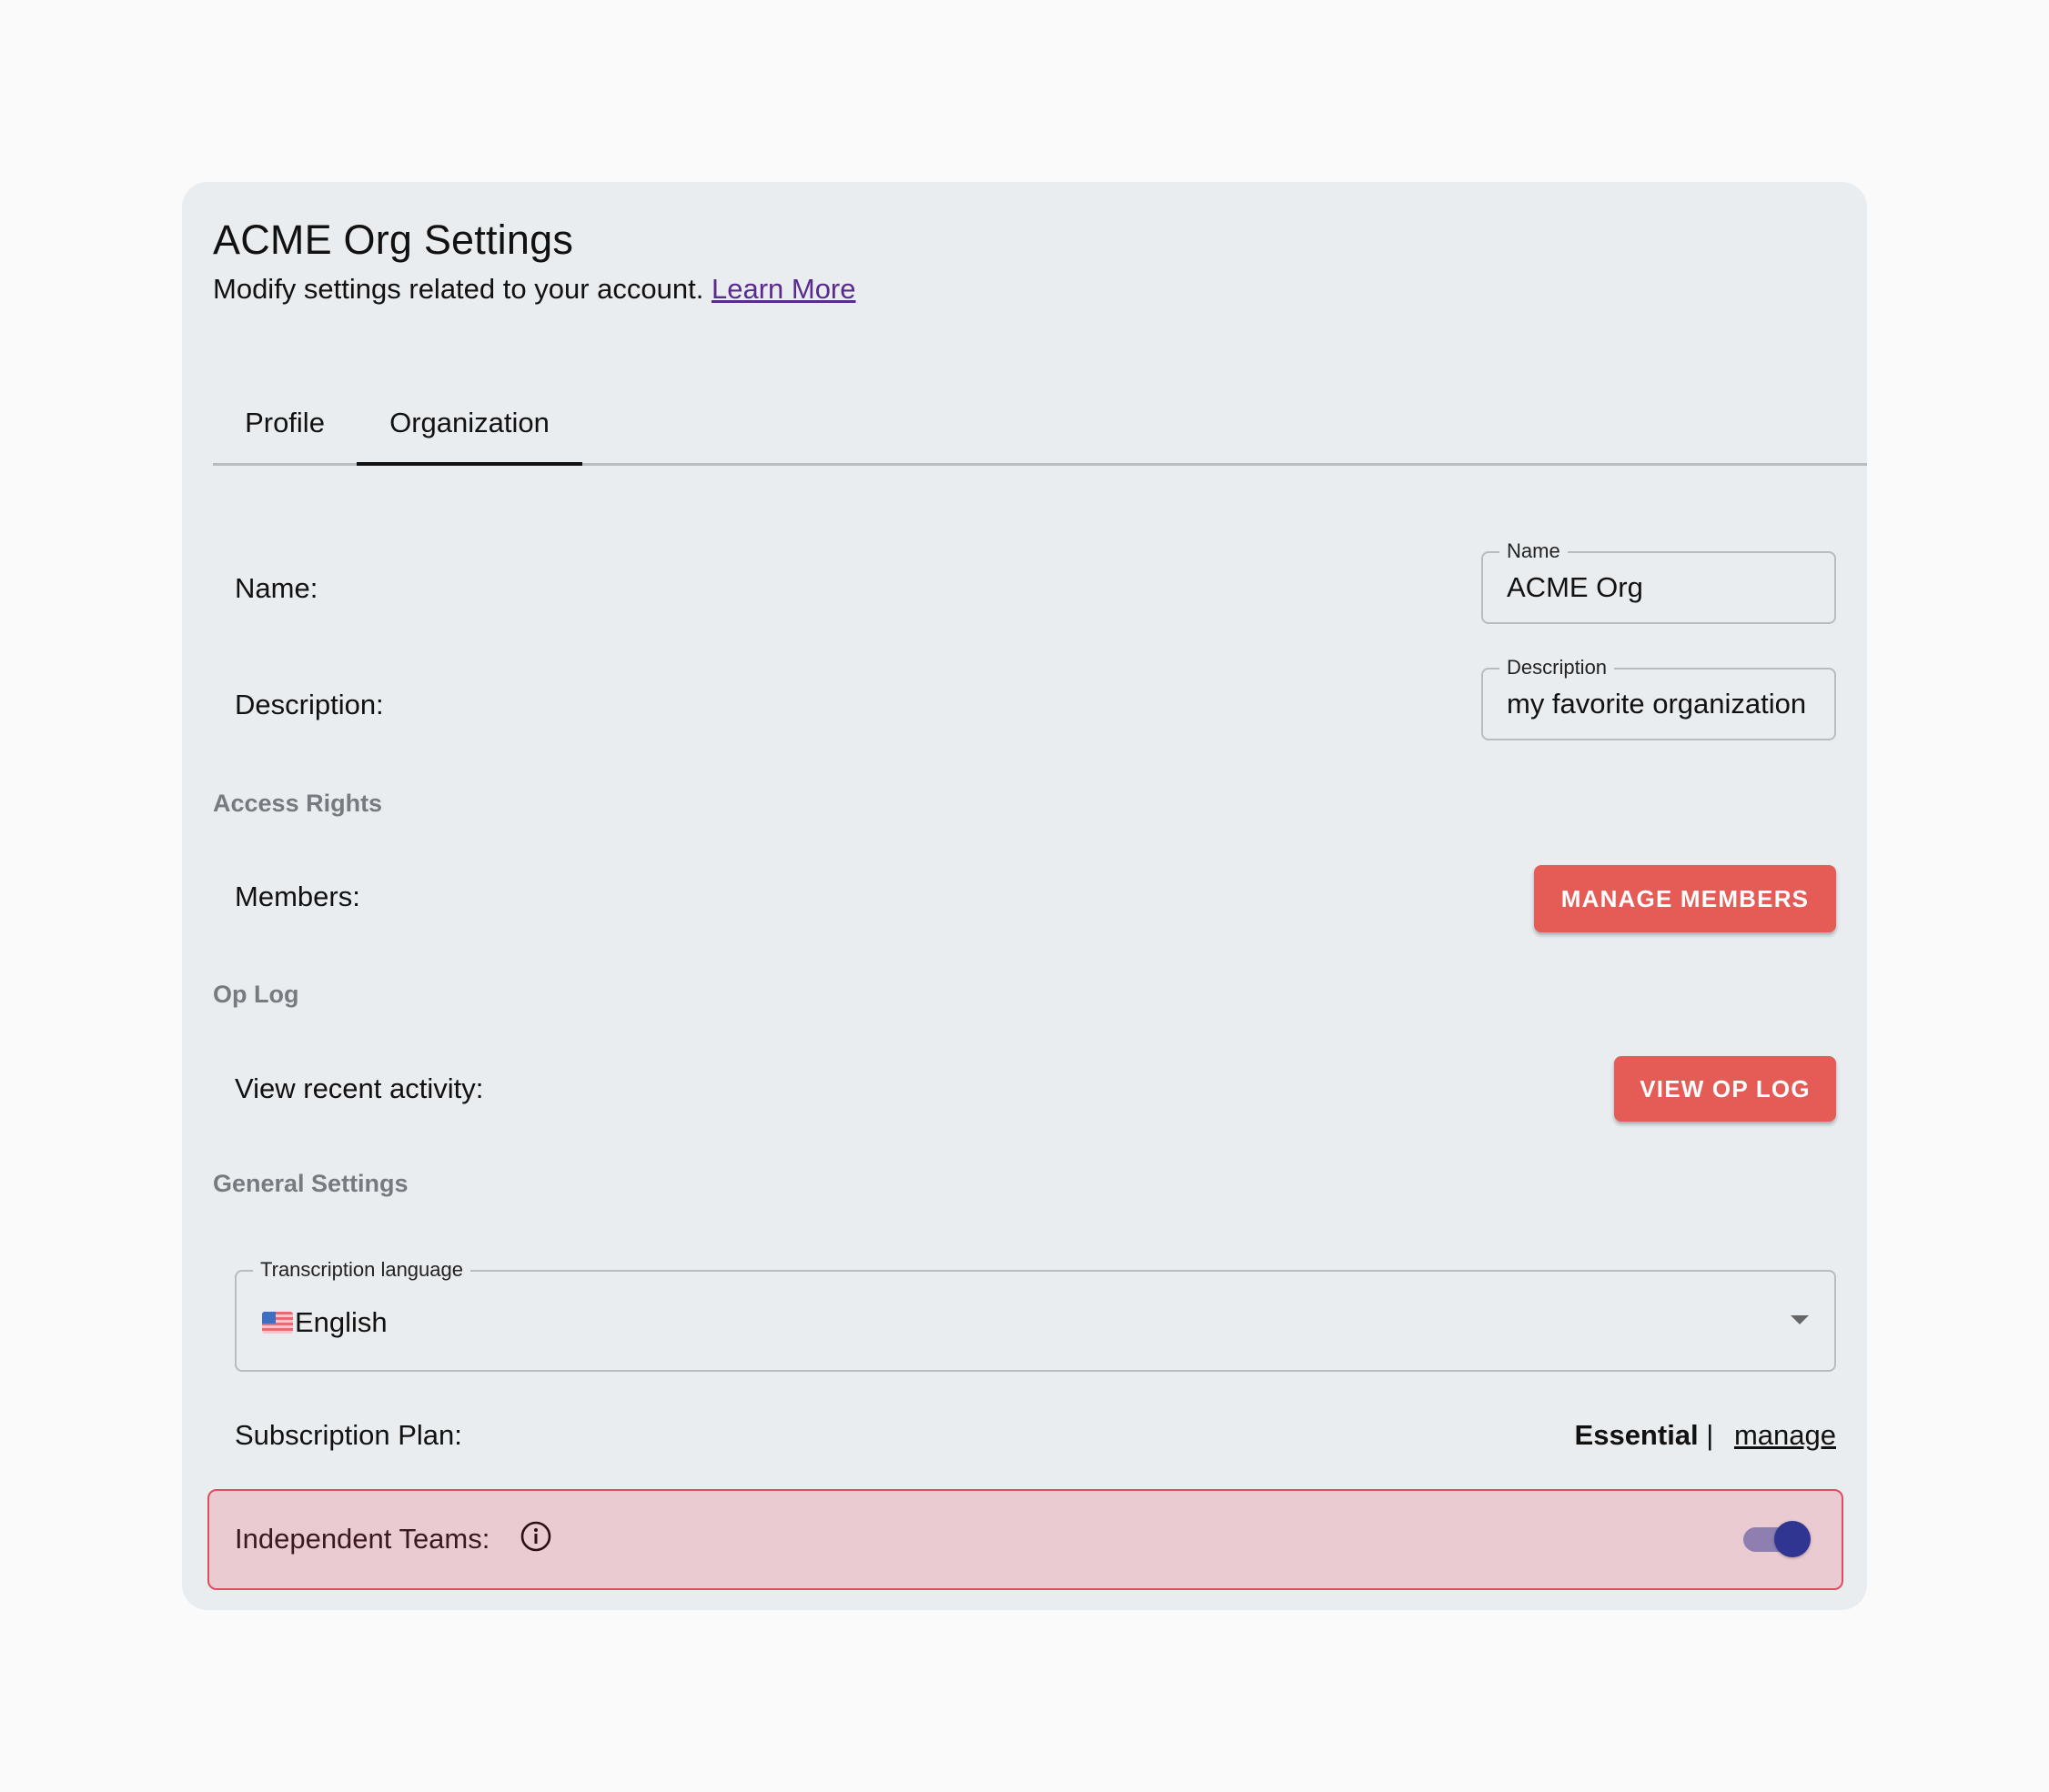  What do you see at coordinates (1040, 424) in the screenshot?
I see `tab-bar: Profile Organization` at bounding box center [1040, 424].